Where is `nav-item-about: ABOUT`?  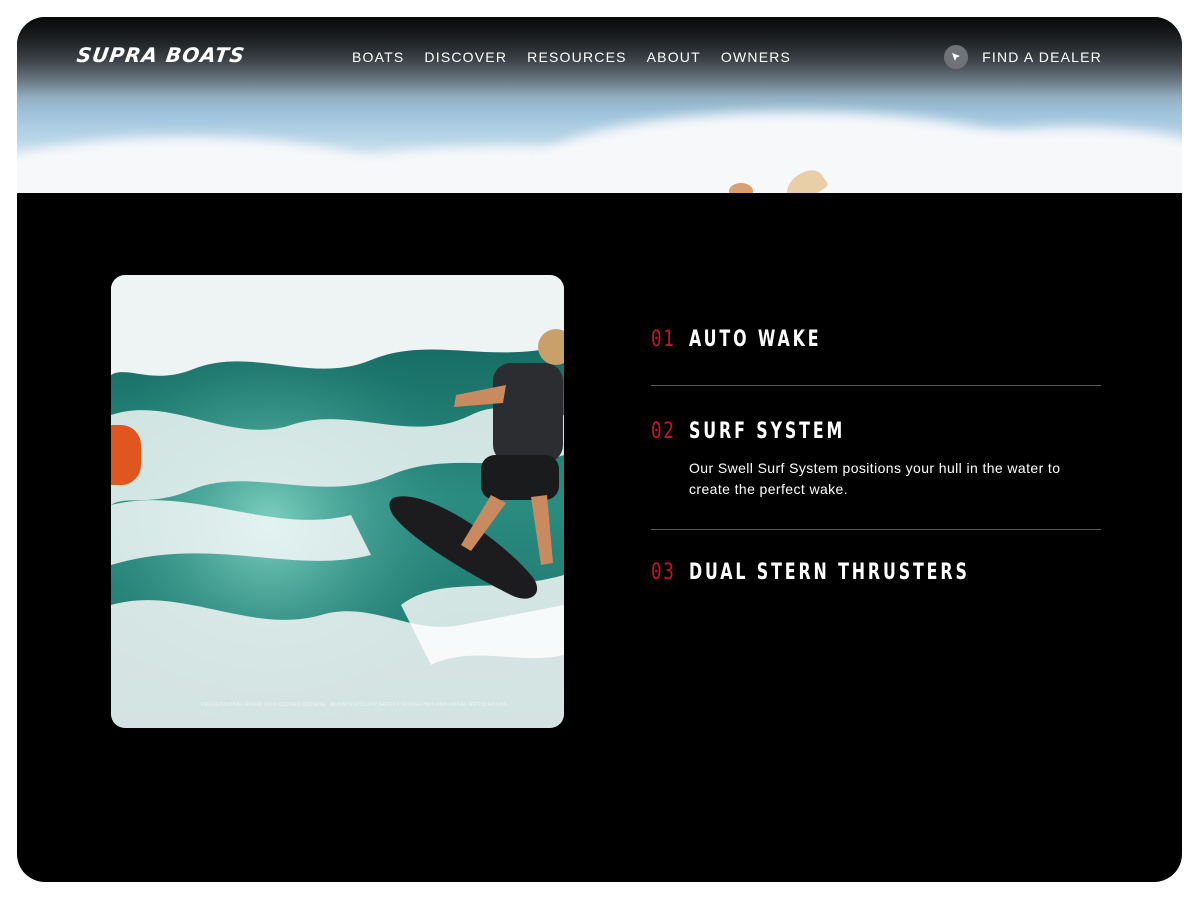 nav-item-about: ABOUT is located at coordinates (674, 57).